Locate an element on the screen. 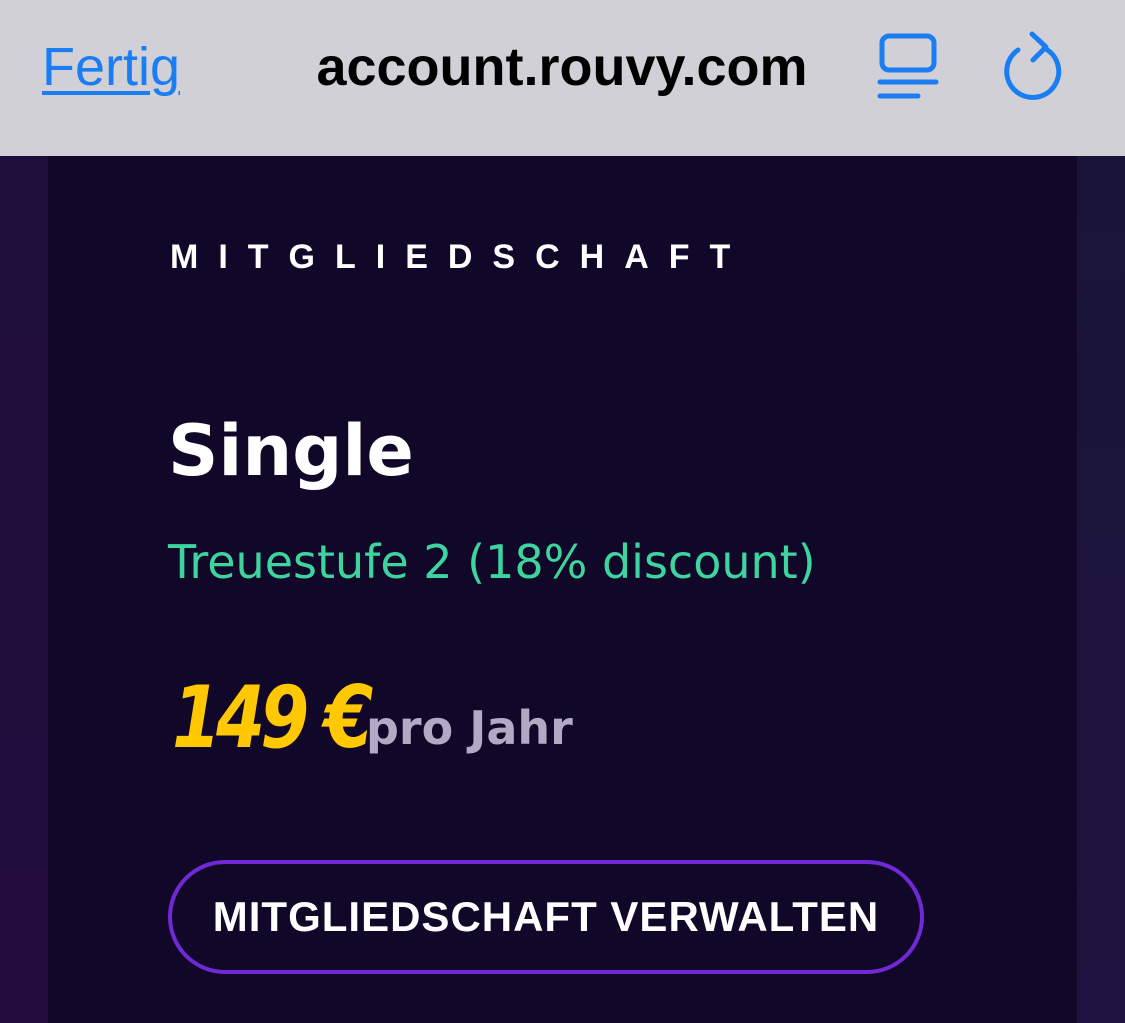  section-title: MITGLIEDSCHAFT is located at coordinates (460, 257).